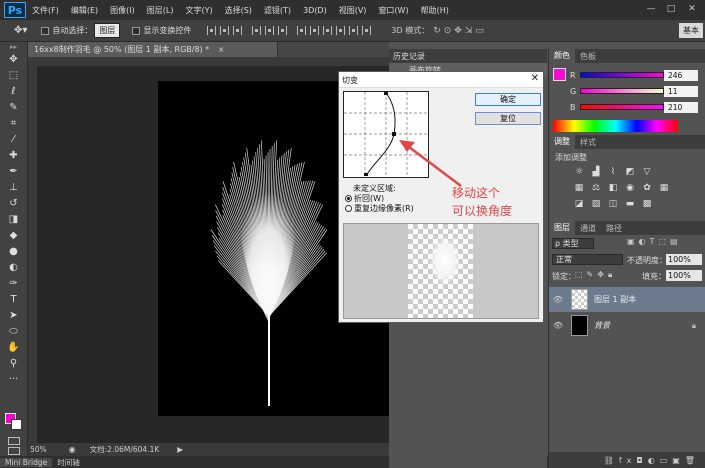 This screenshot has width=705, height=468. I want to click on zoom-tool-icon: ⚲, so click(14, 363).